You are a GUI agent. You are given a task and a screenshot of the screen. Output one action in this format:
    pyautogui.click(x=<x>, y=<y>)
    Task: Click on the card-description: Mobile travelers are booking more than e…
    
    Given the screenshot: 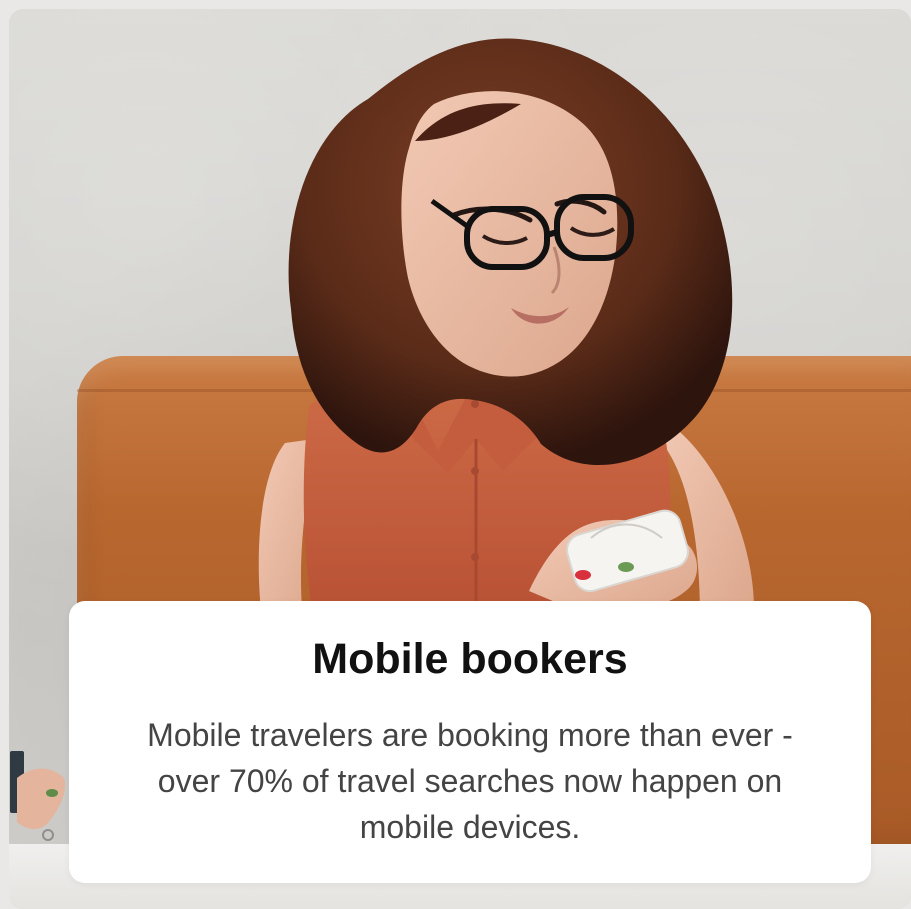 What is the action you would take?
    pyautogui.click(x=470, y=781)
    